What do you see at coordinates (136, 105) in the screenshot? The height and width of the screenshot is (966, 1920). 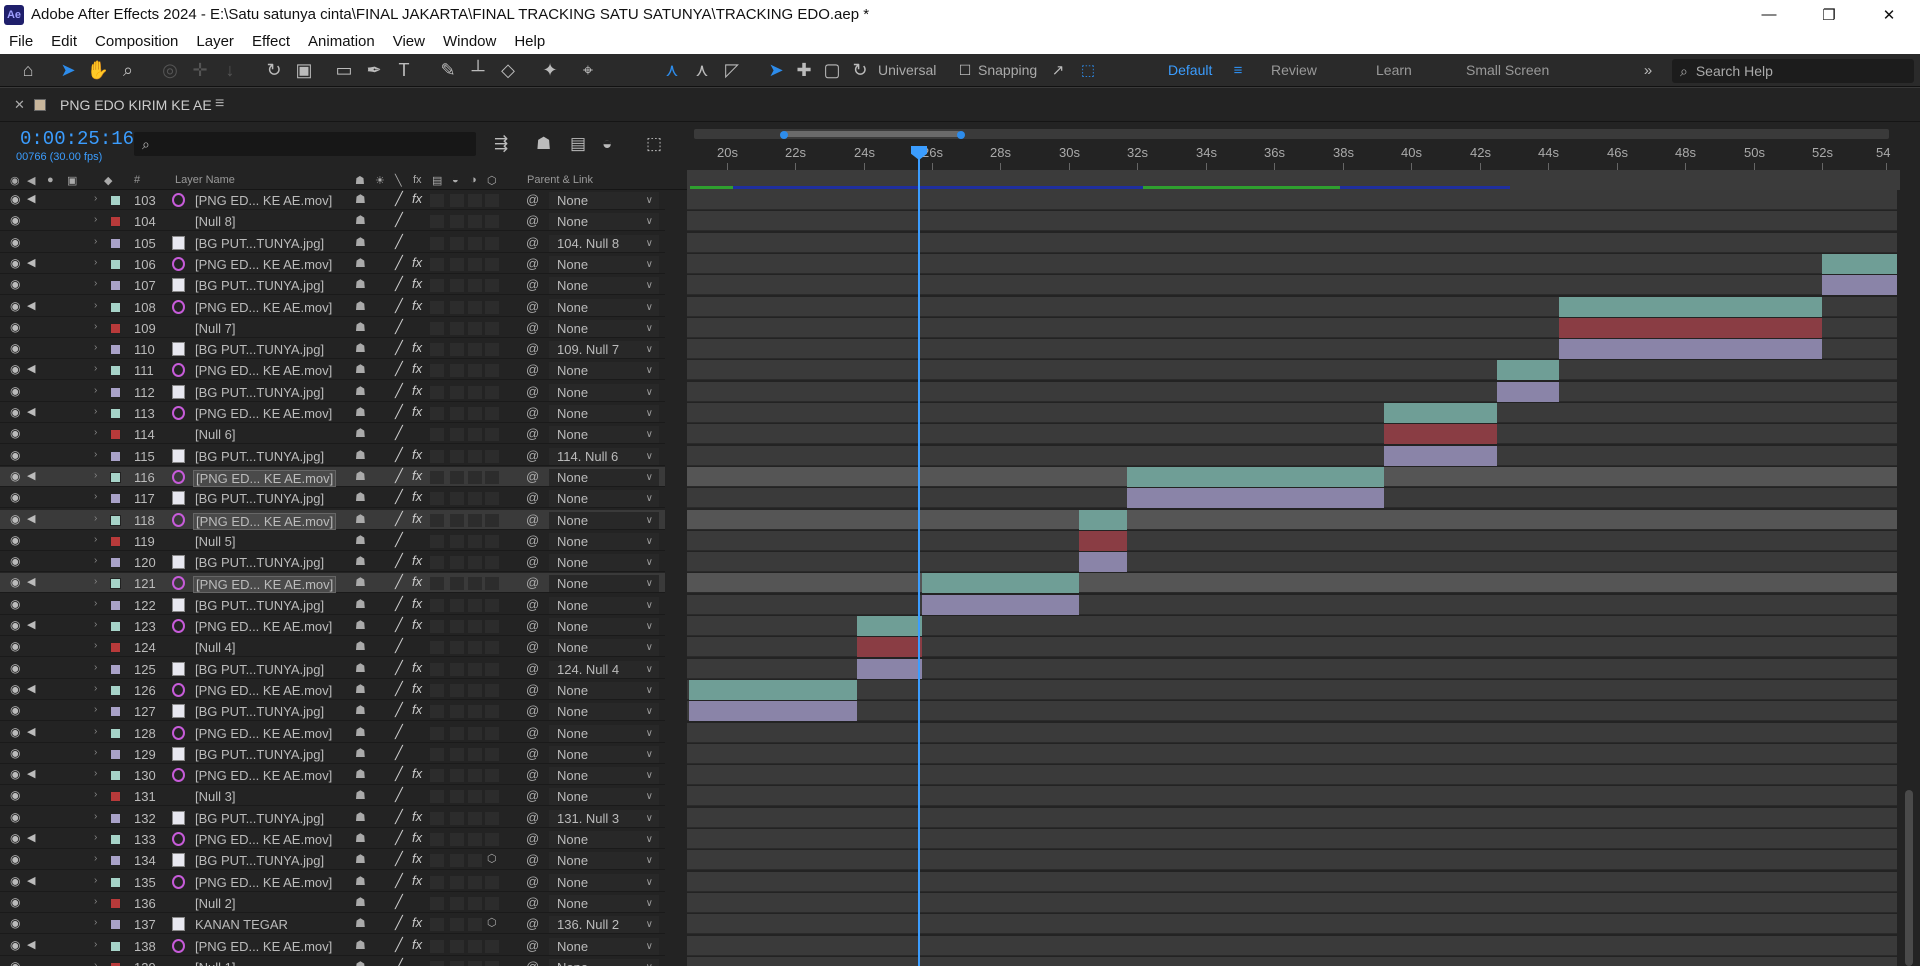 I see `comp-tab-label: PNG EDO KIRIM KE AE` at bounding box center [136, 105].